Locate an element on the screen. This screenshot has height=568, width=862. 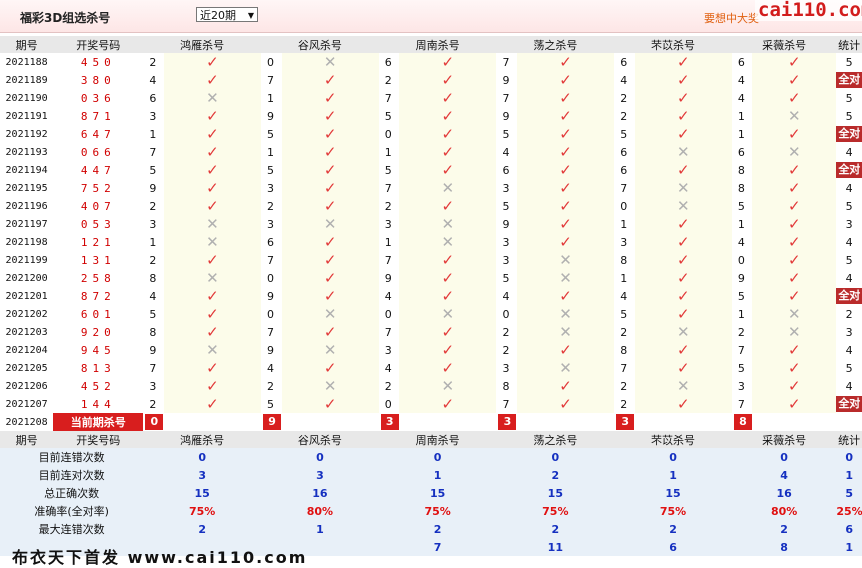
stats-label: 总正确次数 is located at coordinates (72, 493).